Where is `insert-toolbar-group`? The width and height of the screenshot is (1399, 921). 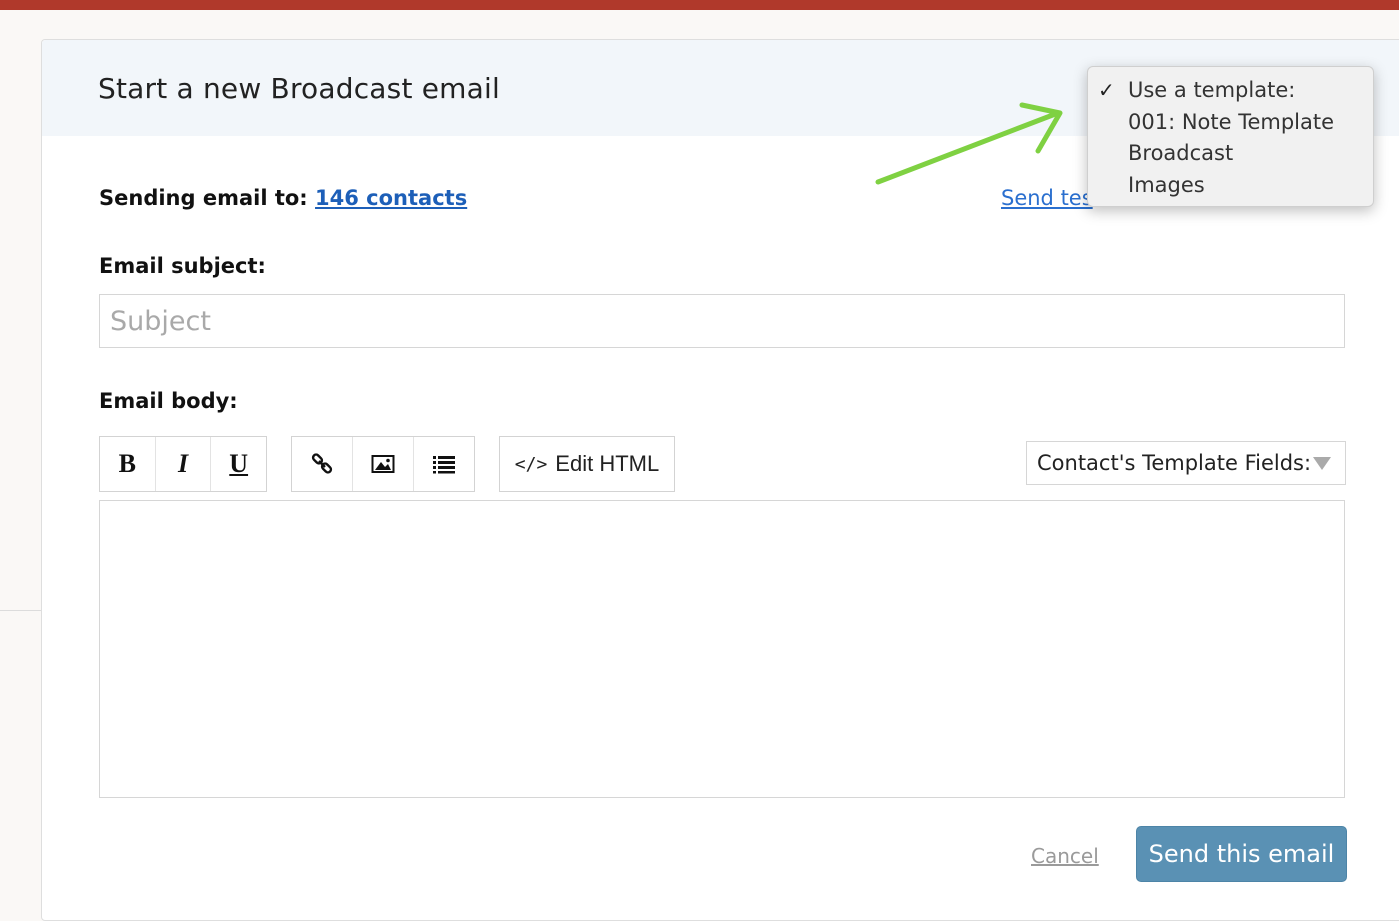
insert-toolbar-group is located at coordinates (383, 464).